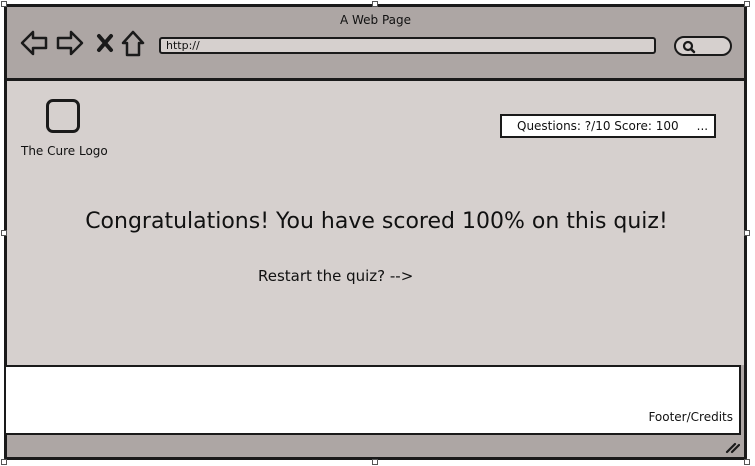  Describe the element at coordinates (105, 43) in the screenshot. I see `close-icon` at that location.